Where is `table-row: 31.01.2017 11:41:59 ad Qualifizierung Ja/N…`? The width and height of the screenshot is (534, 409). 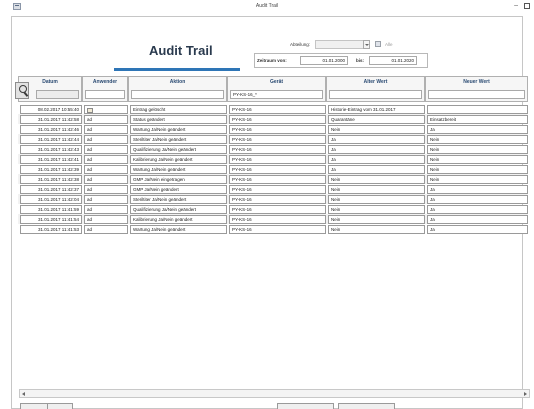 table-row: 31.01.2017 11:41:59 ad Qualifizierung Ja/N… is located at coordinates (273, 209).